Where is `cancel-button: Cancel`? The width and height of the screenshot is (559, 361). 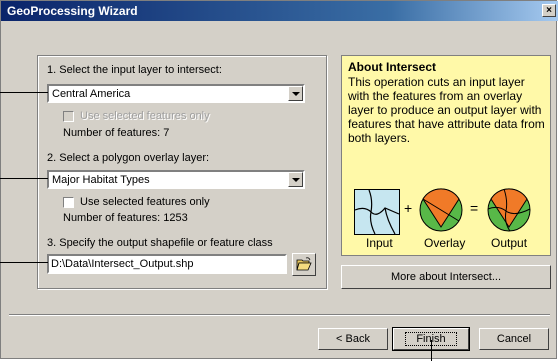 cancel-button: Cancel is located at coordinates (514, 339).